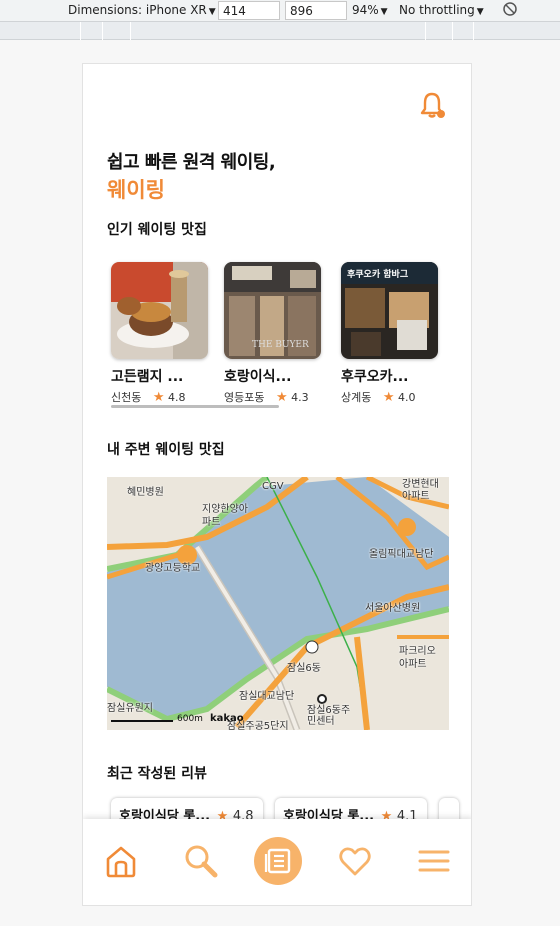 The width and height of the screenshot is (560, 926). What do you see at coordinates (389, 310) in the screenshot?
I see `restaurant-photo: 후쿠오카 함바그` at bounding box center [389, 310].